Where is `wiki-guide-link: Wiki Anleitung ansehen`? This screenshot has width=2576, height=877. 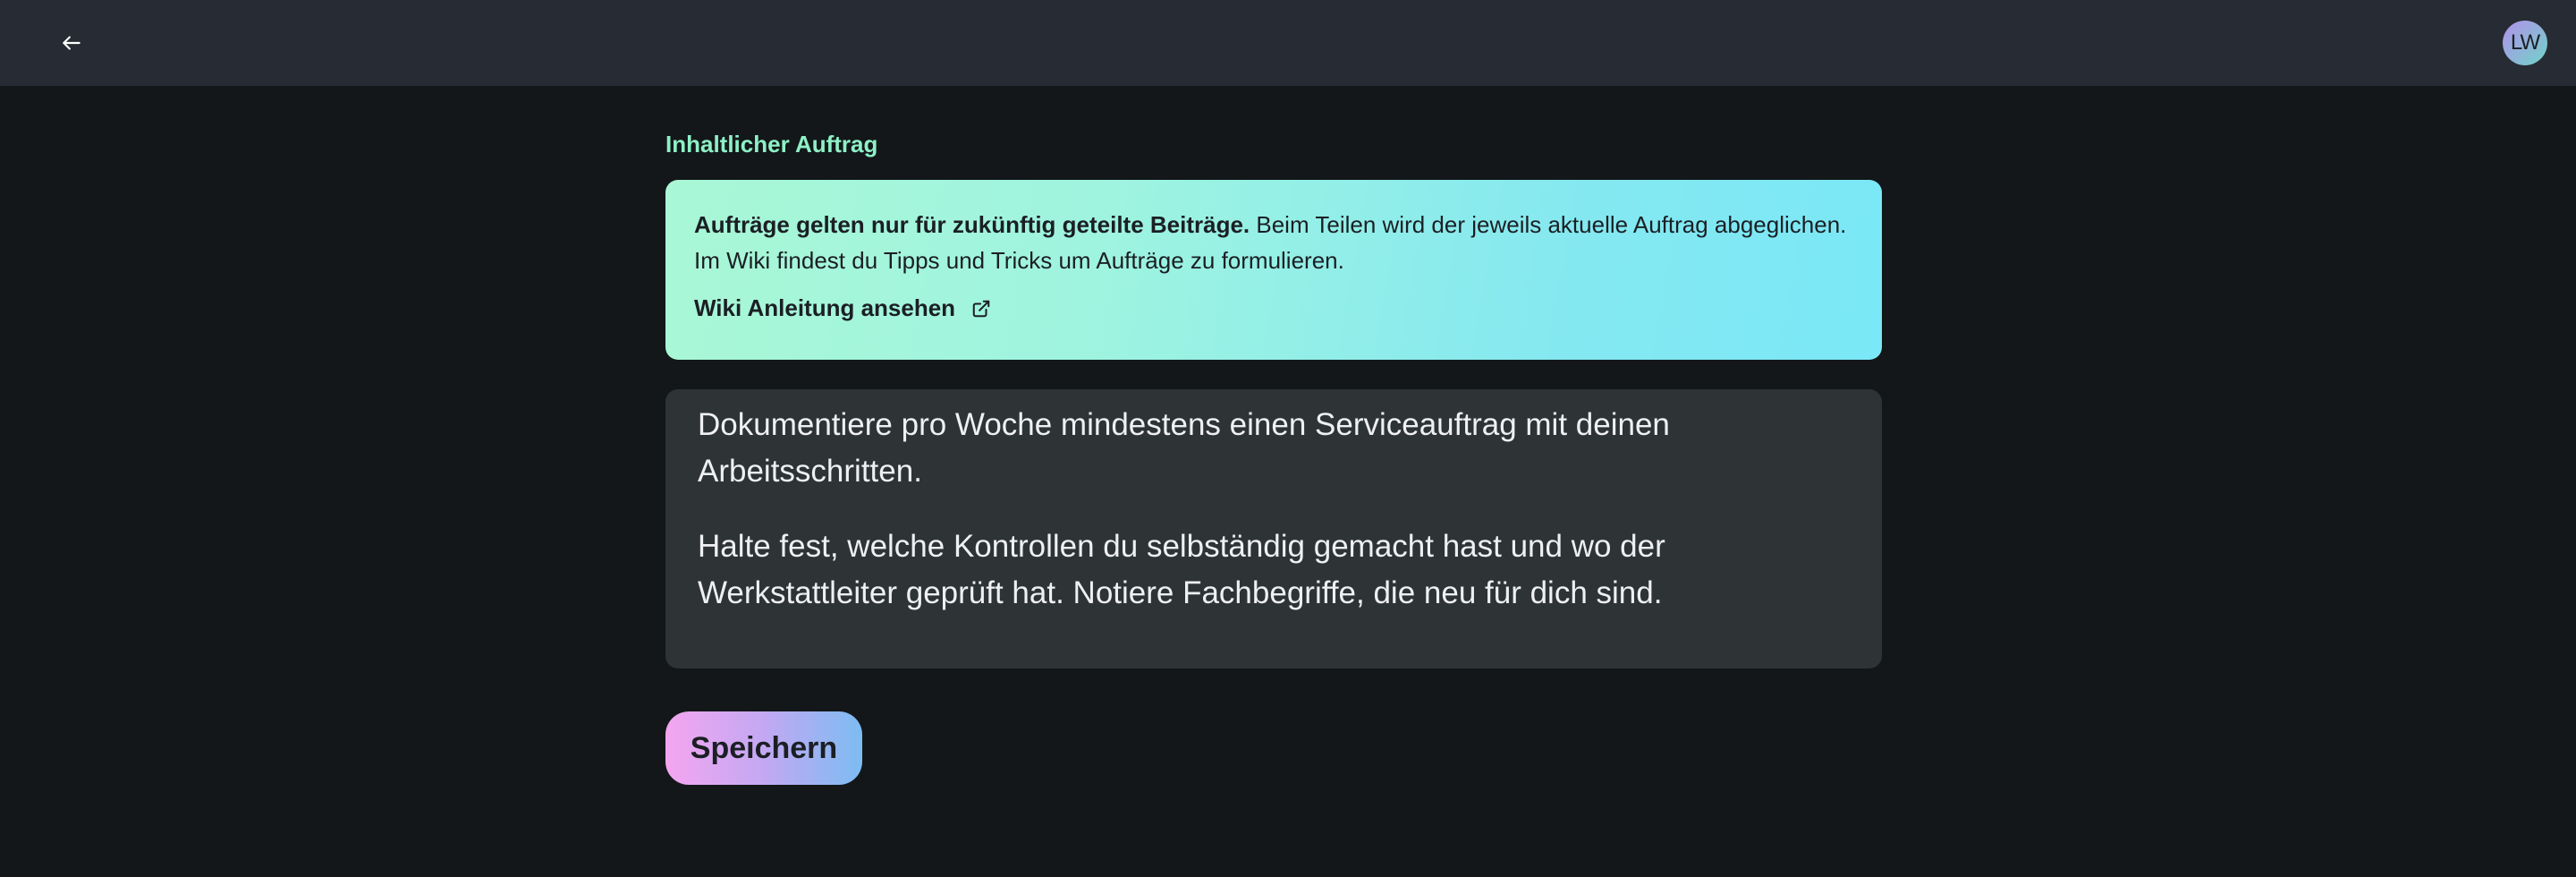 wiki-guide-link: Wiki Anleitung ansehen is located at coordinates (842, 308).